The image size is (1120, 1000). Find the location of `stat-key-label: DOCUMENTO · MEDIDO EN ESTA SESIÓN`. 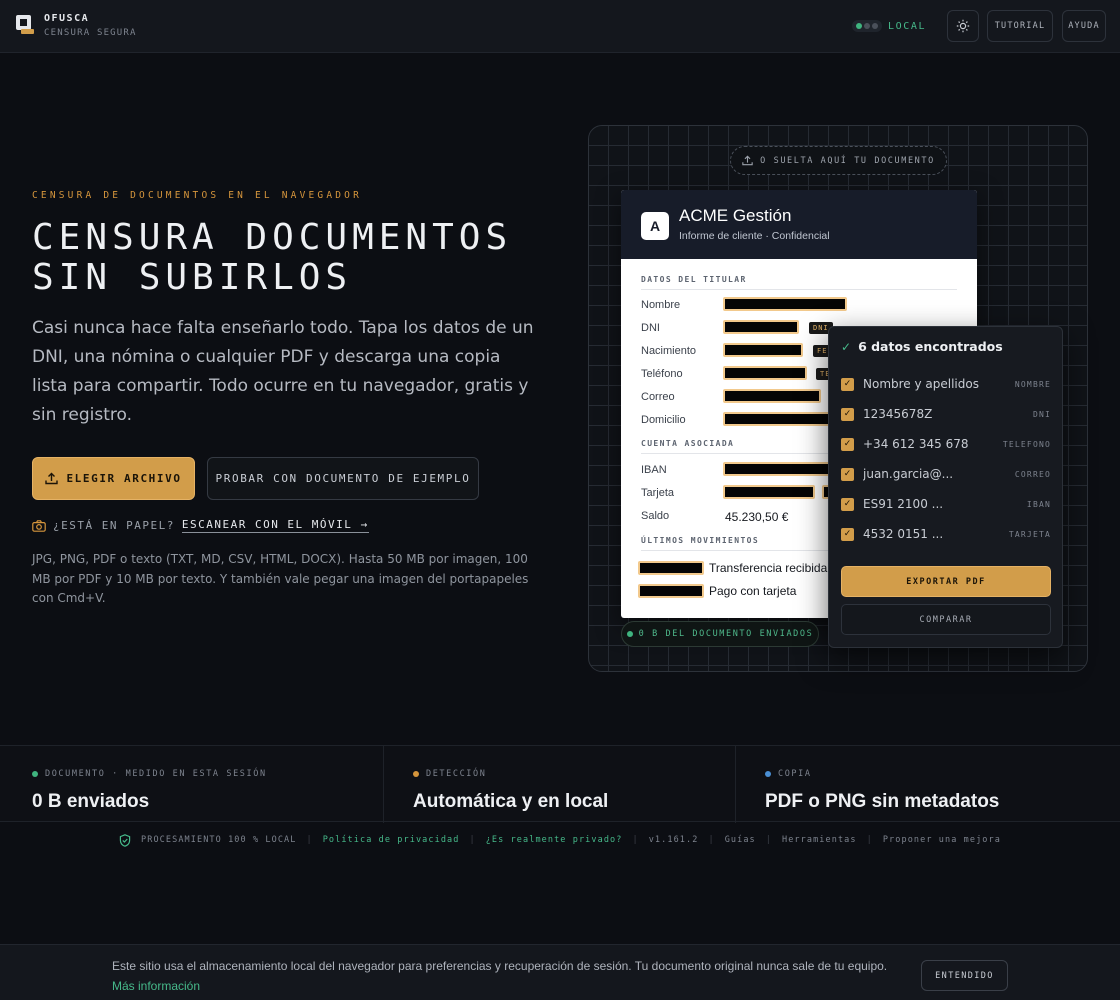

stat-key-label: DOCUMENTO · MEDIDO EN ESTA SESIÓN is located at coordinates (156, 774).